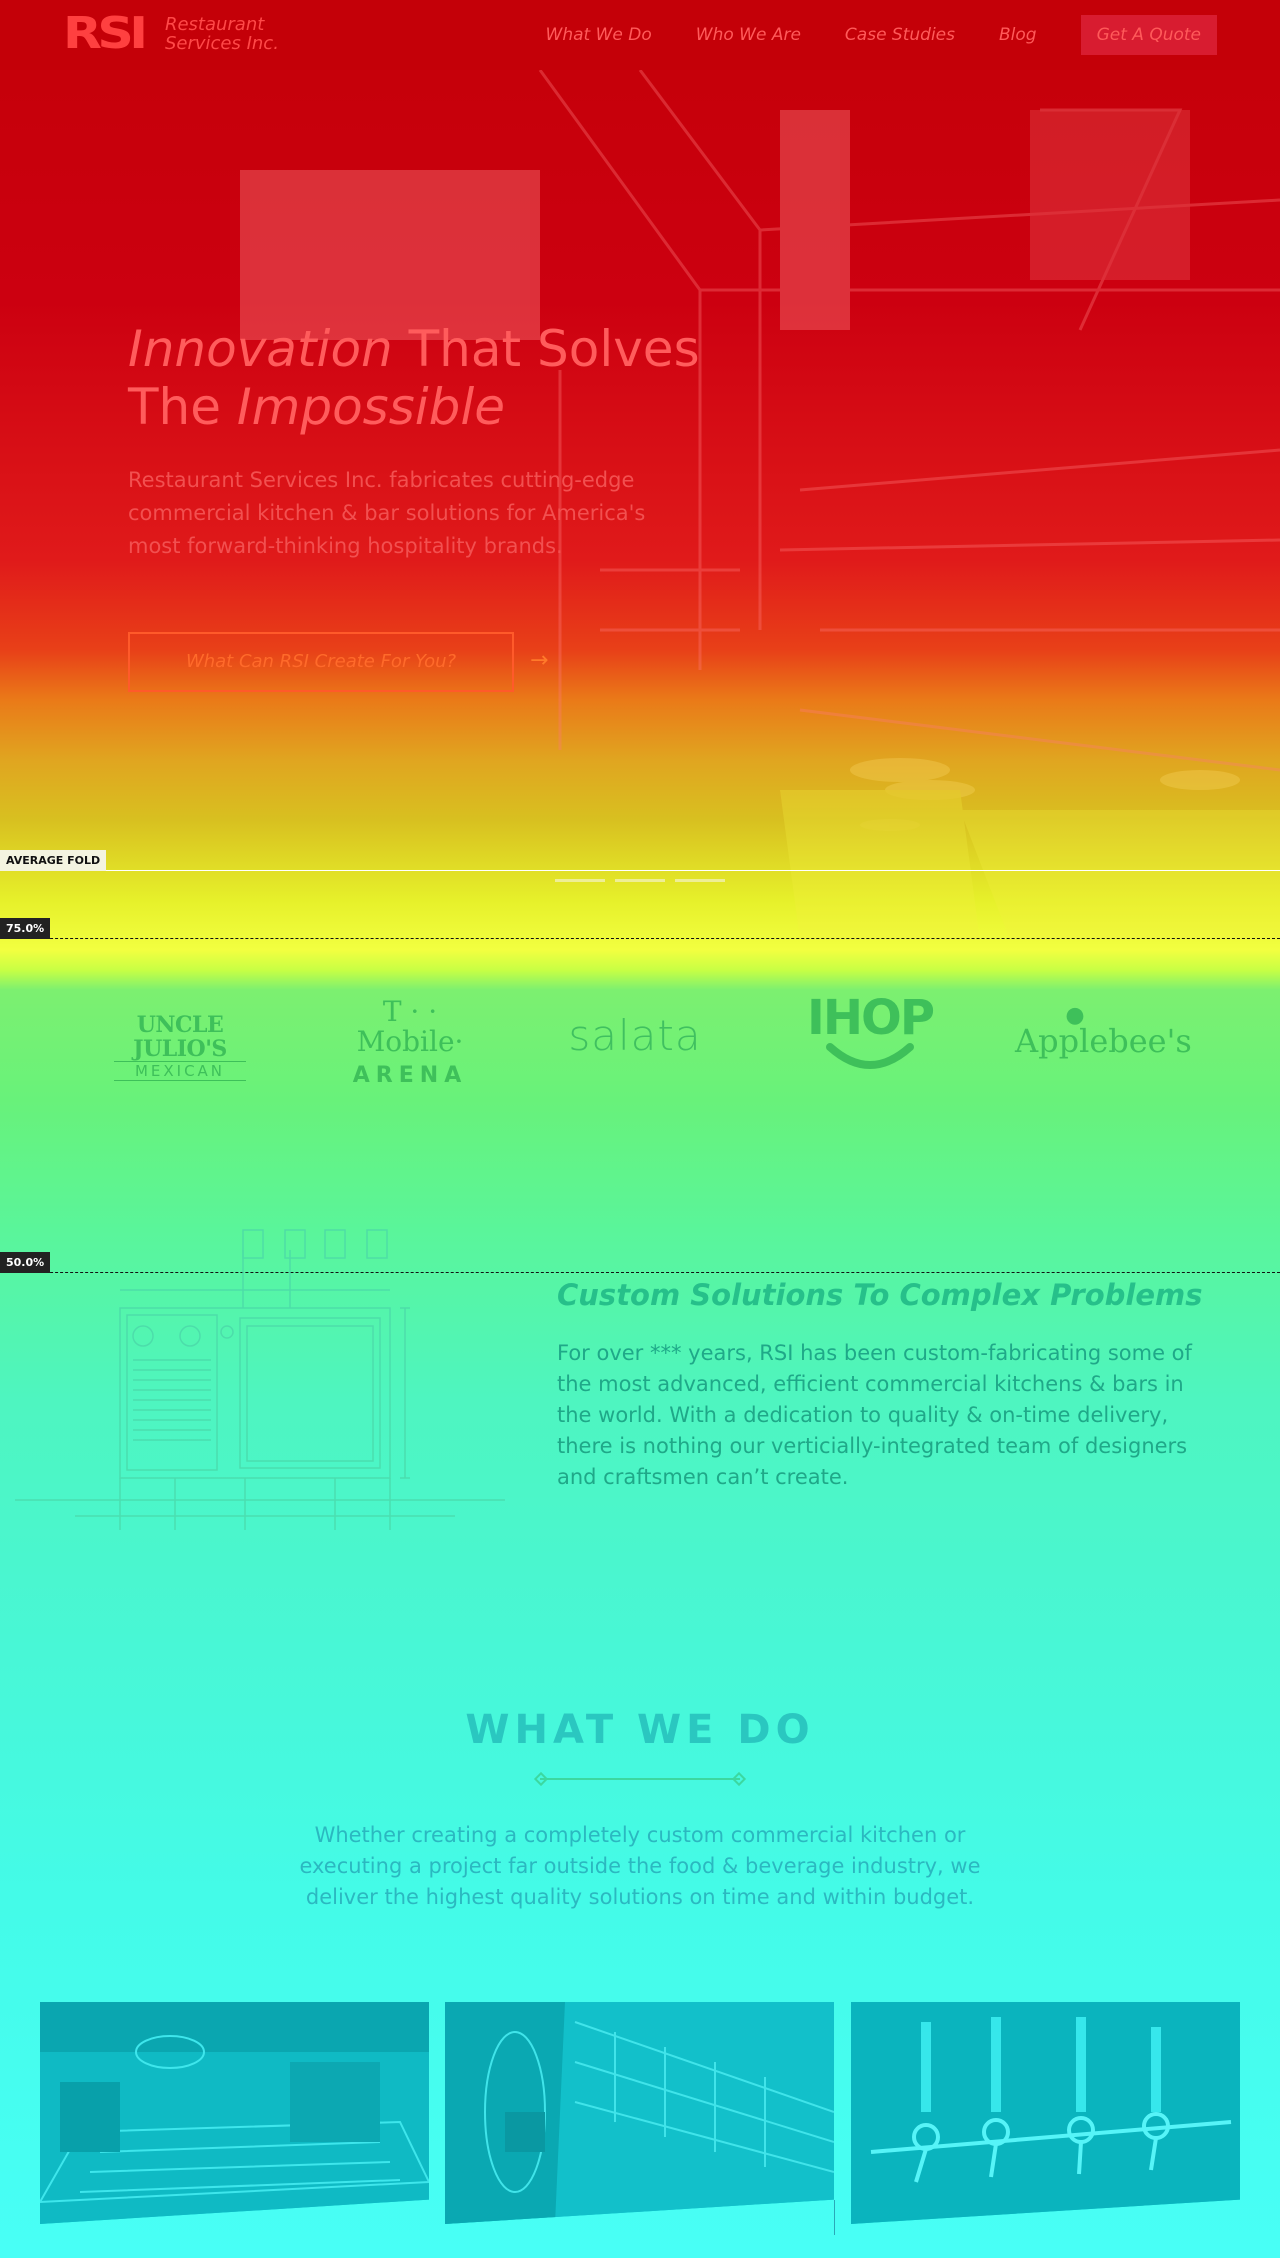 The image size is (1280, 2258). I want to click on custom-solutions-title: Custom Solutions To Complex Problems, so click(880, 1295).